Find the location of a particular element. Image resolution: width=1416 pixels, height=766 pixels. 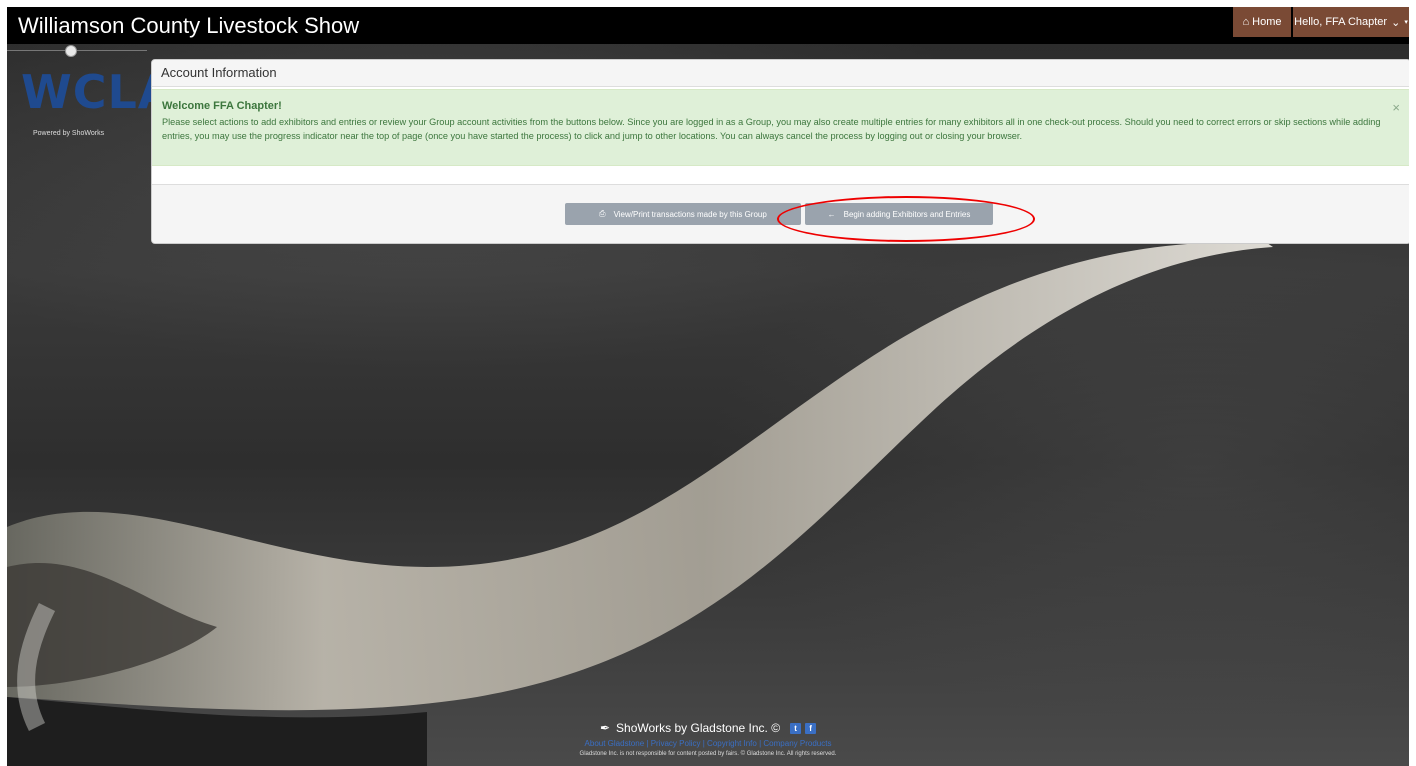

sidebar-divider is located at coordinates (77, 50).